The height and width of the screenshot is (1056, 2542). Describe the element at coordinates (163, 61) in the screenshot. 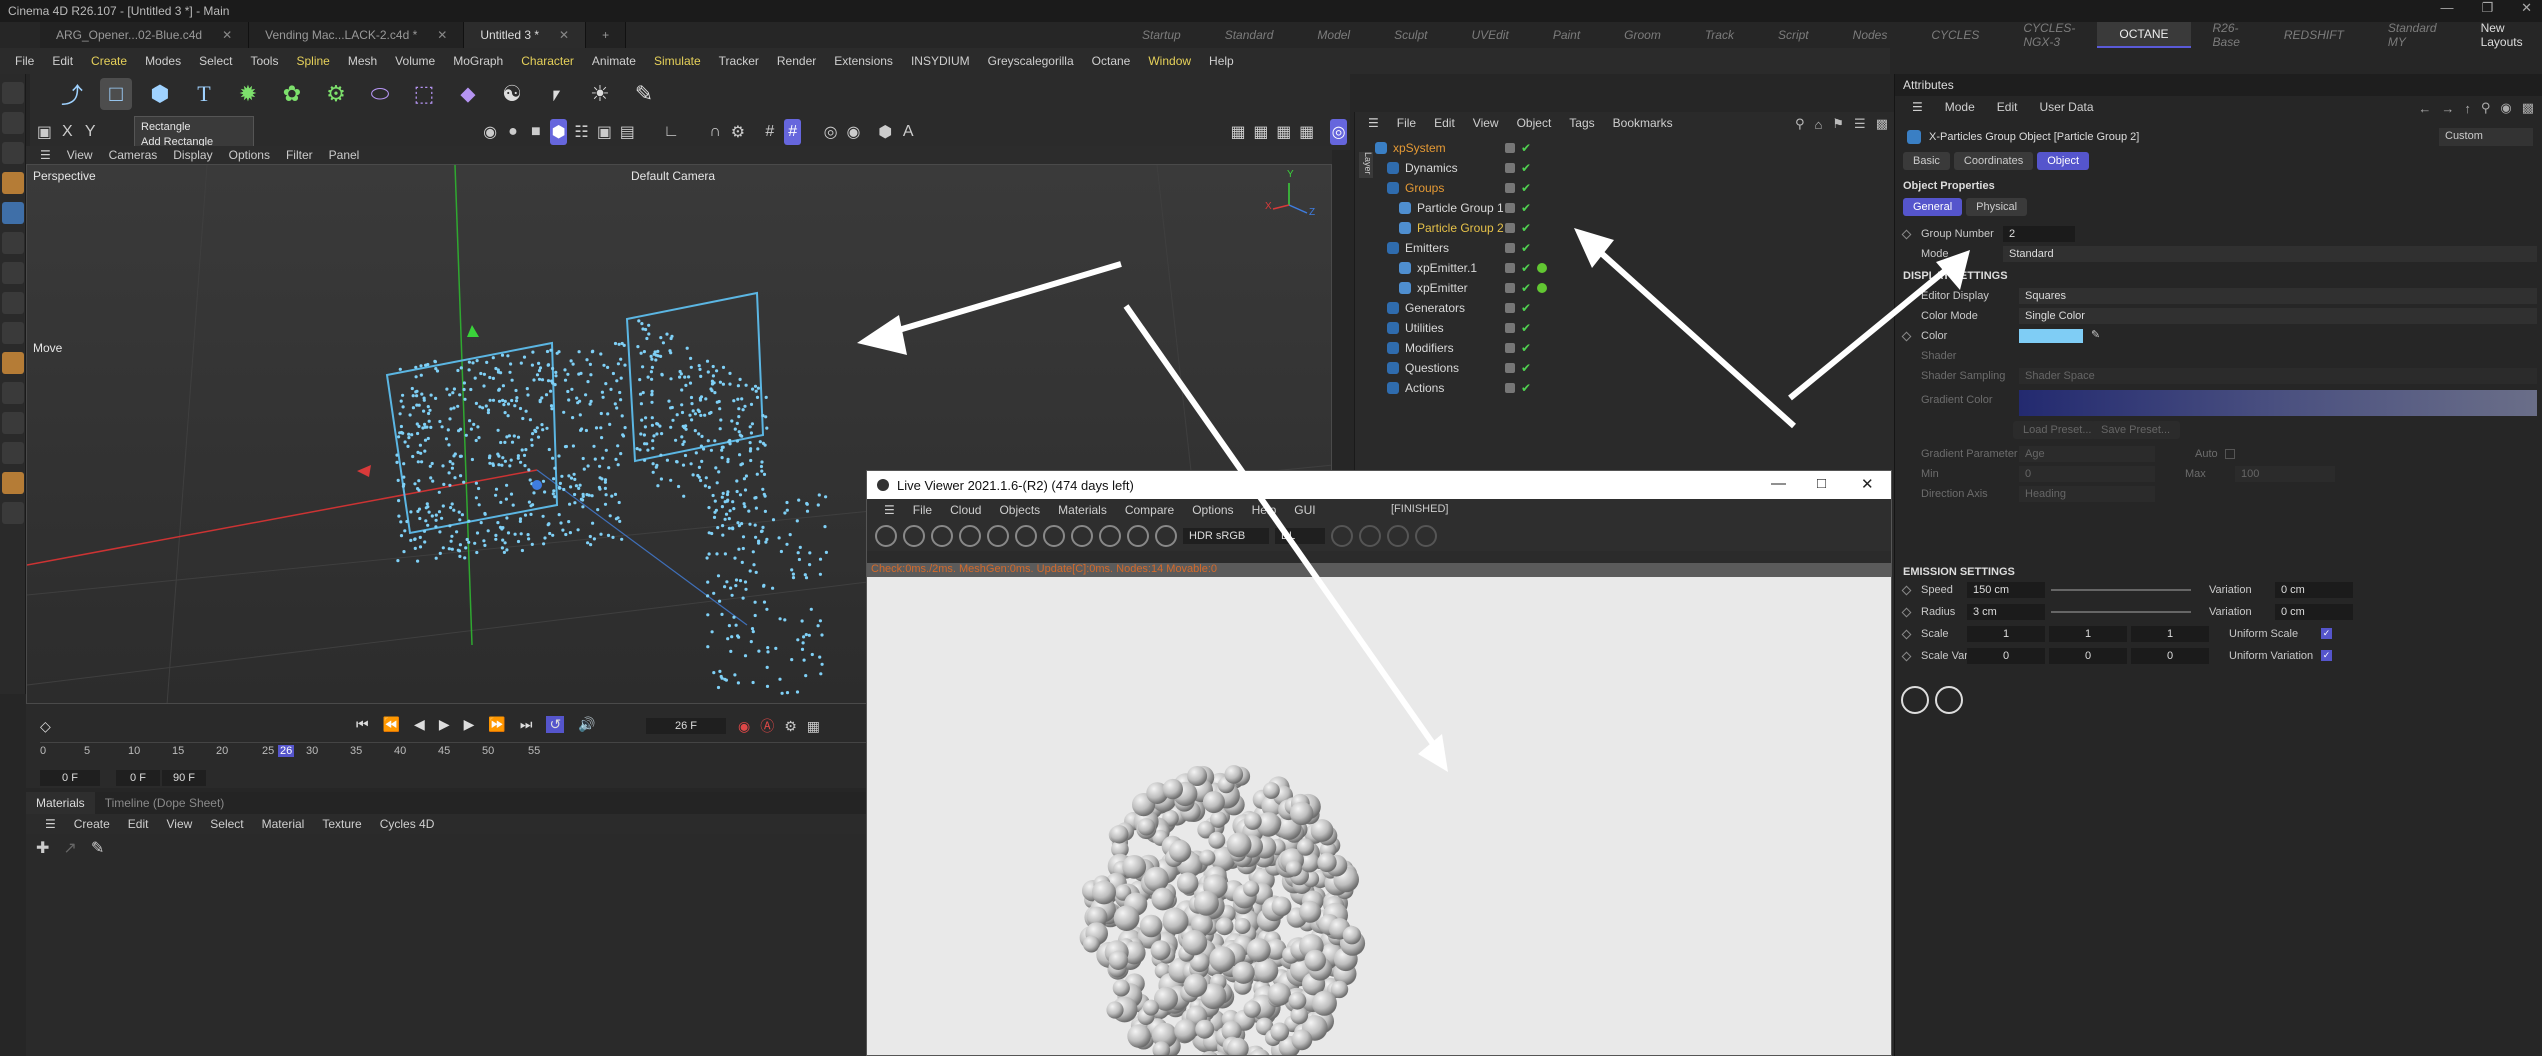

I see `menu-modes: Modes` at that location.